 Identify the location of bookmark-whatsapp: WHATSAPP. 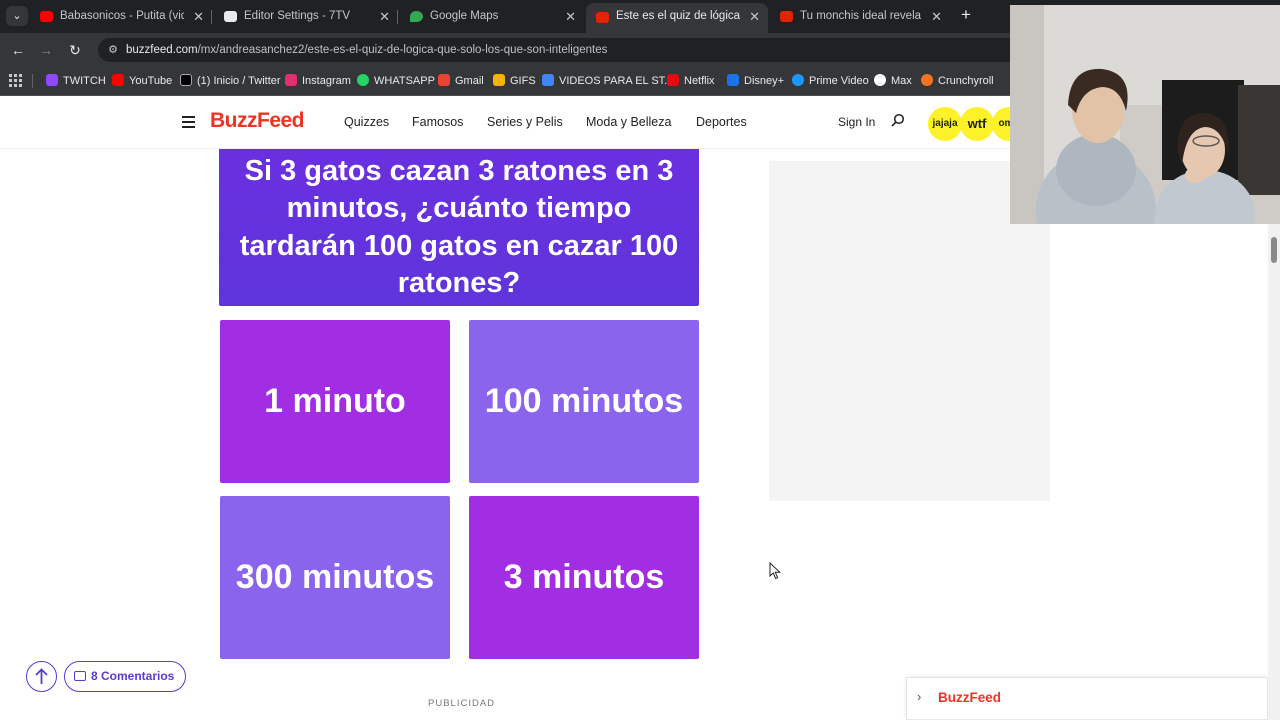
(396, 81).